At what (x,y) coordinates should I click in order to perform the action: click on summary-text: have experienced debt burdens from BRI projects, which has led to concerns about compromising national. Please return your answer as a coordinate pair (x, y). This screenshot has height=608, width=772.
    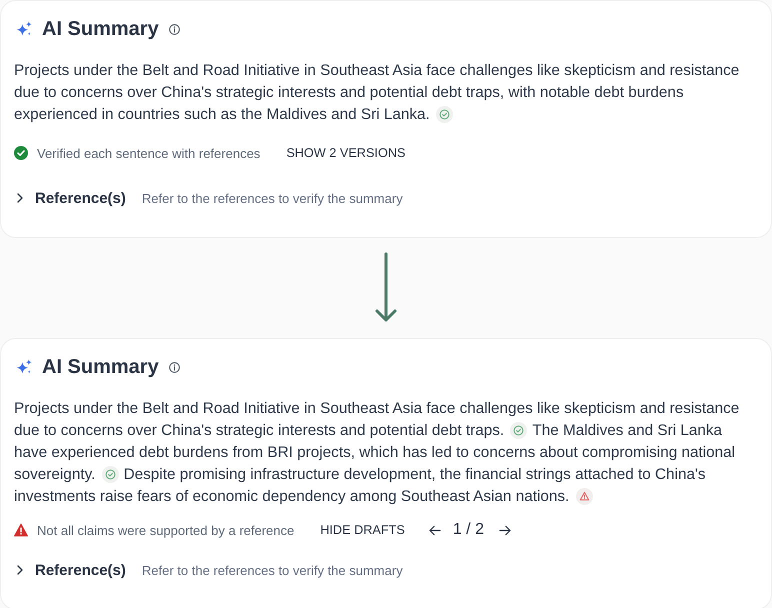
    Looking at the image, I should click on (375, 452).